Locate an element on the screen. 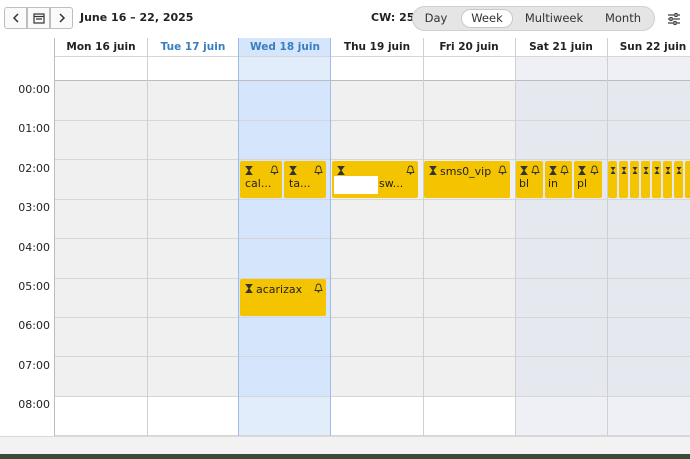 This screenshot has height=459, width=690. time-label: 02:00 is located at coordinates (34, 168).